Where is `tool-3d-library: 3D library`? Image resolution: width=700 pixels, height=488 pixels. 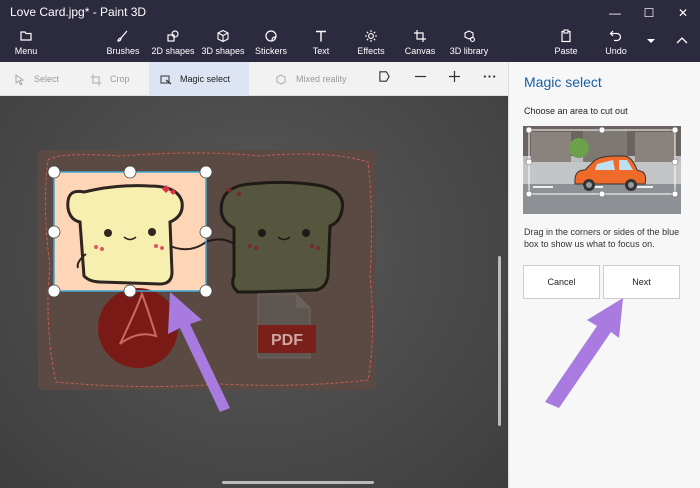 tool-3d-library: 3D library is located at coordinates (469, 44).